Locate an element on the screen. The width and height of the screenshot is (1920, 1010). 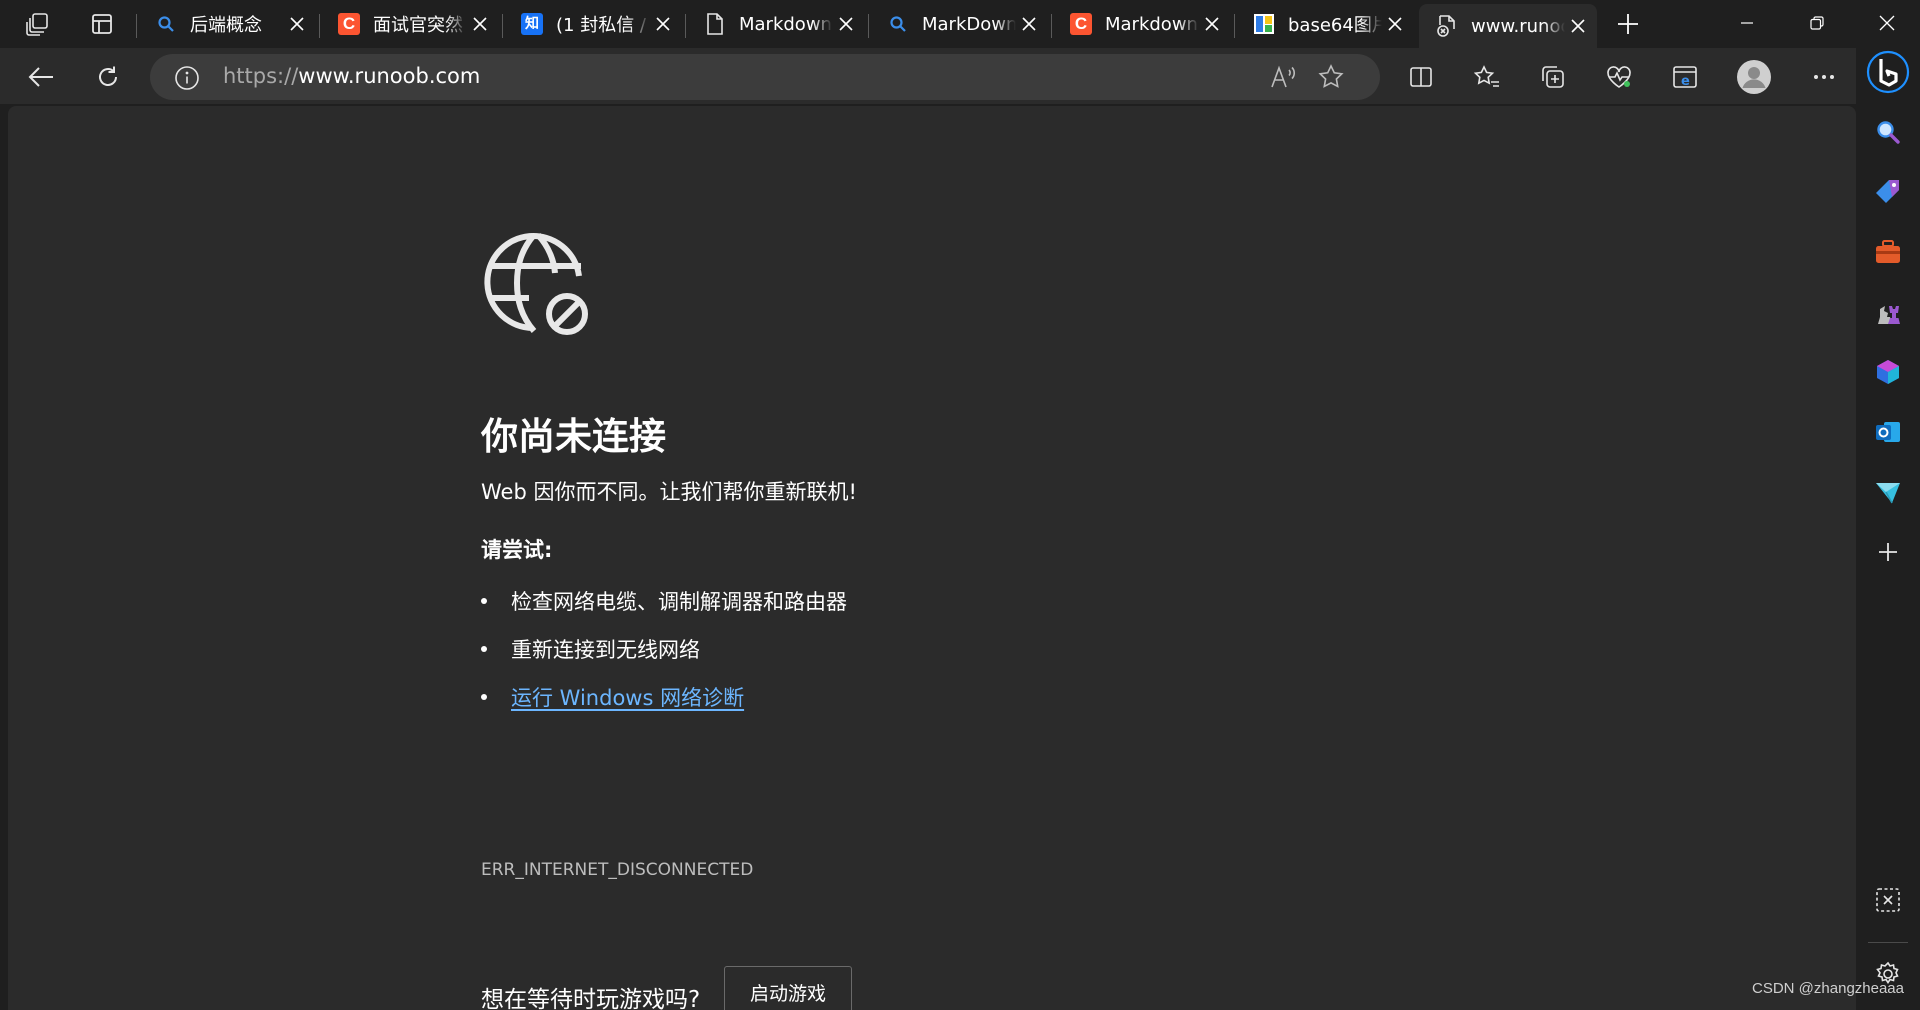
ie-mode-icon: e is located at coordinates (1685, 77).